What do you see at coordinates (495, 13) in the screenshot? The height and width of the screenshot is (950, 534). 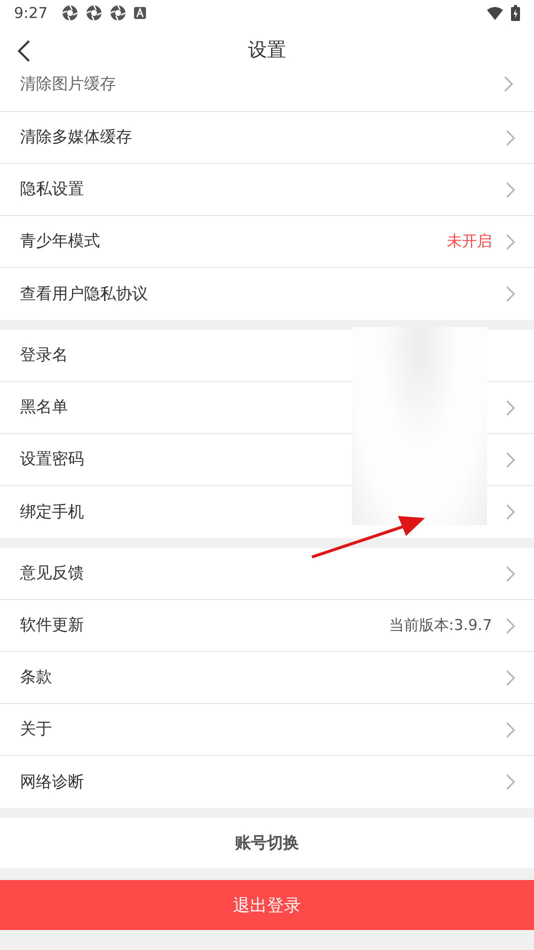 I see `wifi-icon` at bounding box center [495, 13].